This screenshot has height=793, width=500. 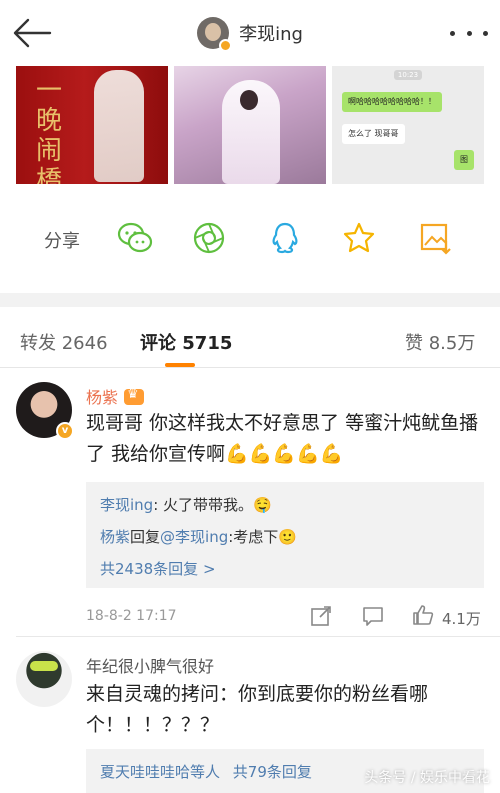 What do you see at coordinates (262, 537) in the screenshot?
I see `reply-content: :考虑下🙂` at bounding box center [262, 537].